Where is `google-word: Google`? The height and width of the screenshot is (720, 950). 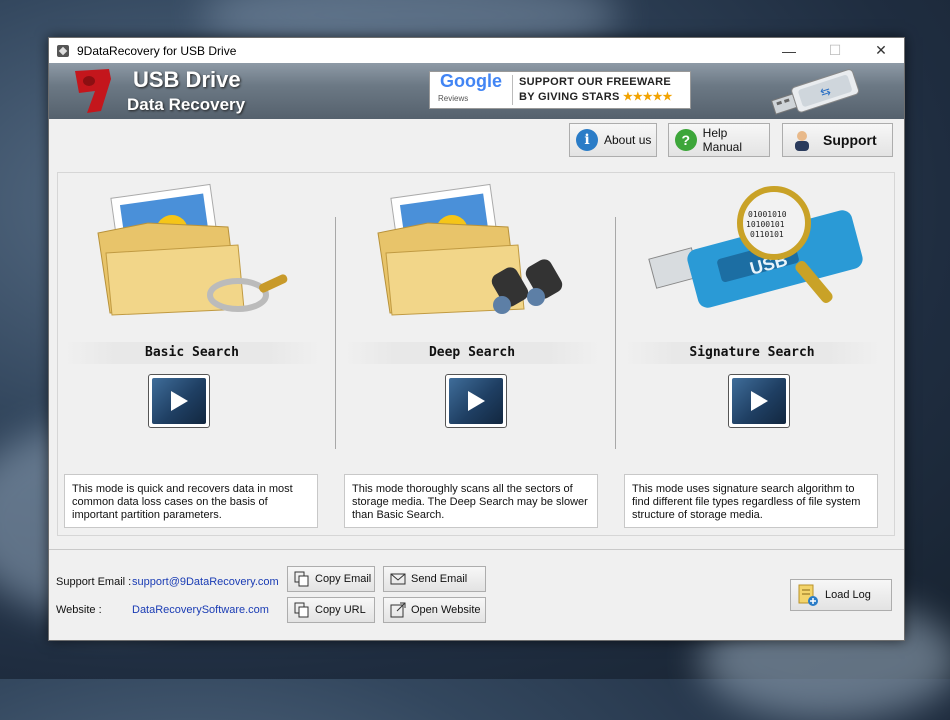 google-word: Google is located at coordinates (471, 81).